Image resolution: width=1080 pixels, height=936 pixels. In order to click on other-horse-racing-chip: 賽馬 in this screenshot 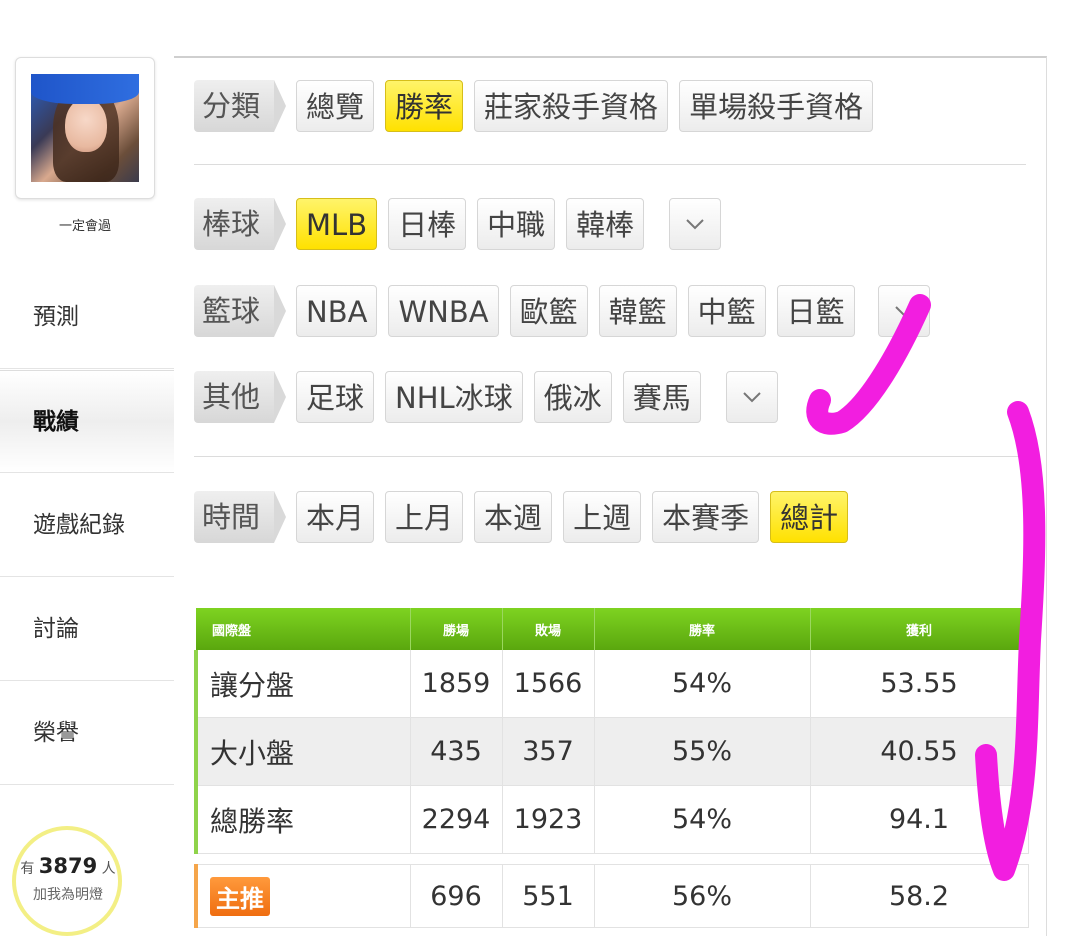, I will do `click(661, 397)`.